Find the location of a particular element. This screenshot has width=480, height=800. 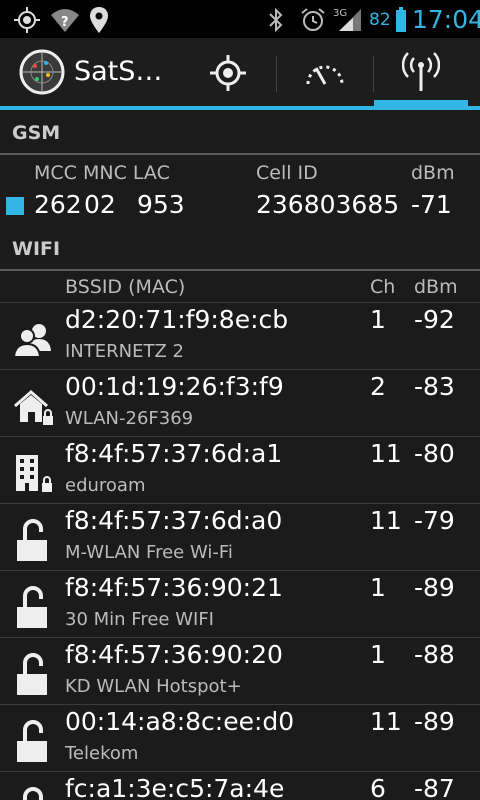

wifi-ssid: eduroam is located at coordinates (105, 485).